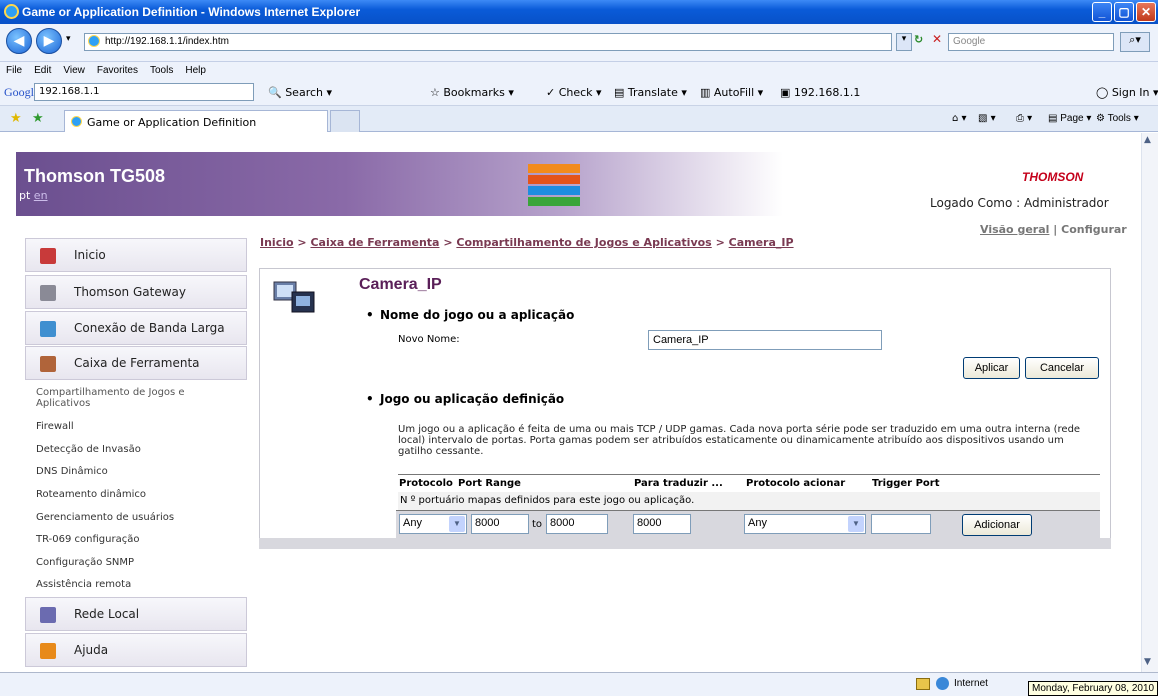 The height and width of the screenshot is (696, 1158). What do you see at coordinates (95, 176) in the screenshot?
I see `router-title: Thomson TG508` at bounding box center [95, 176].